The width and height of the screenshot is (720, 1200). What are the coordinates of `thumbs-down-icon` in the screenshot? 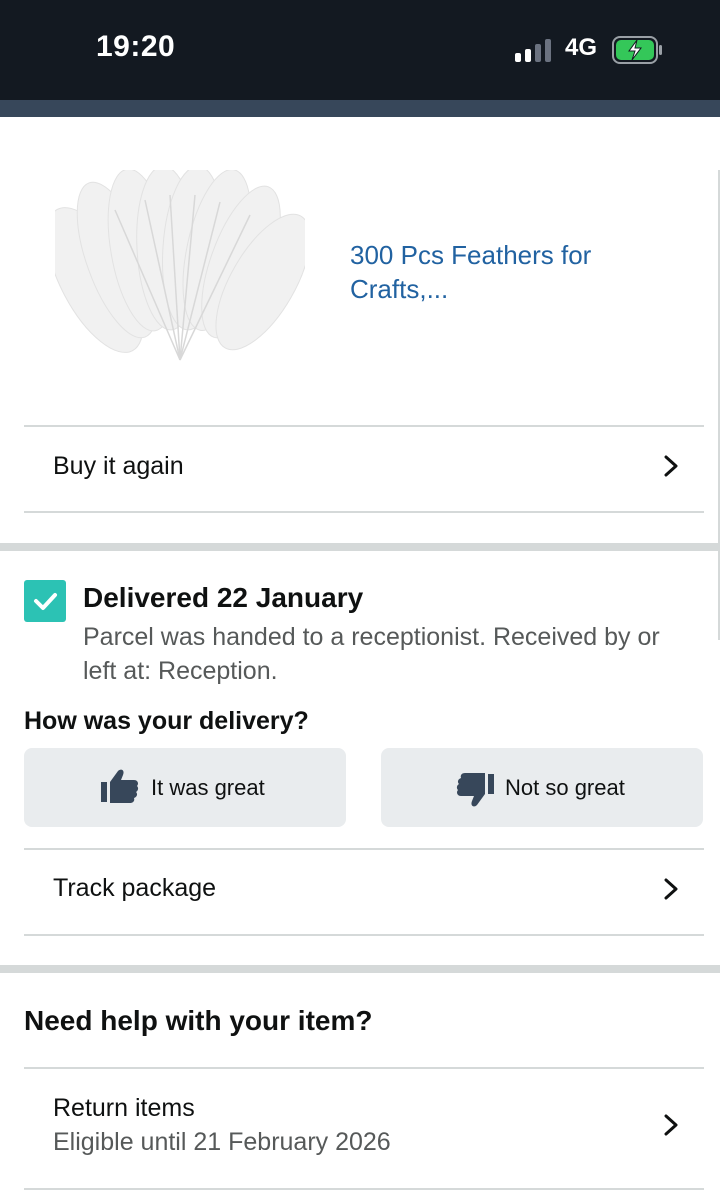 It's located at (475, 790).